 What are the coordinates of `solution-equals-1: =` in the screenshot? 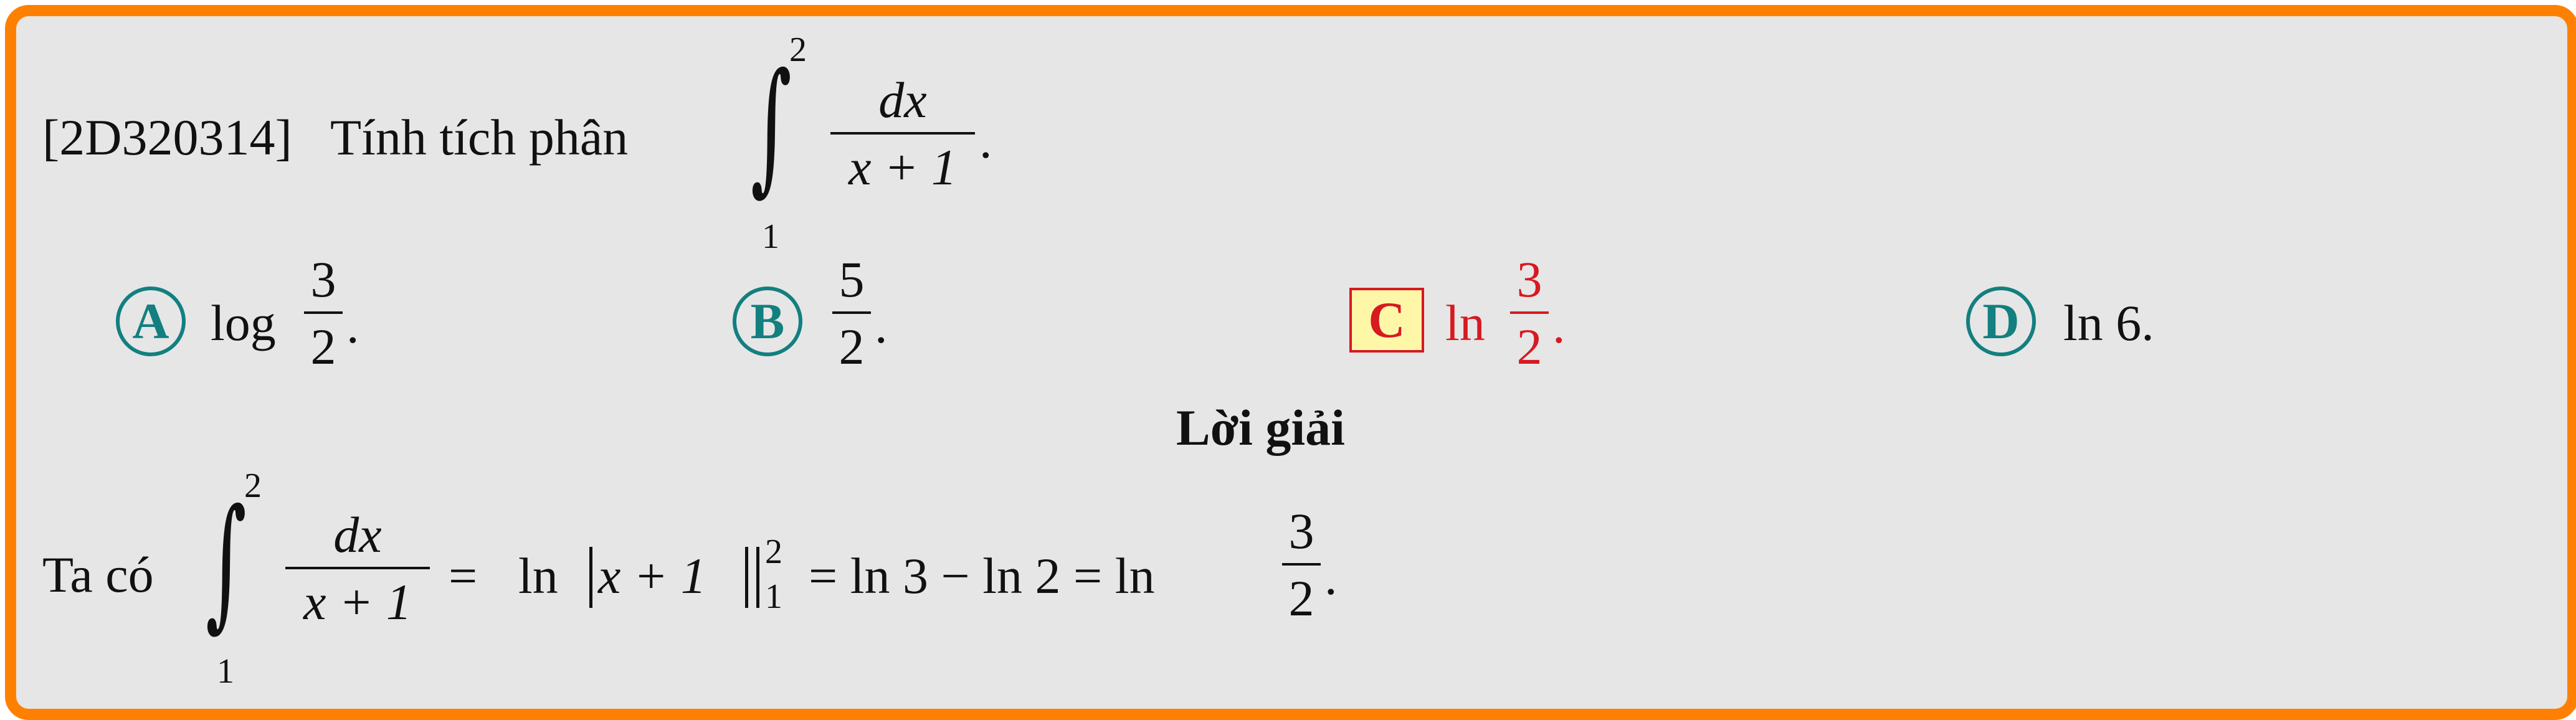 It's located at (463, 575).